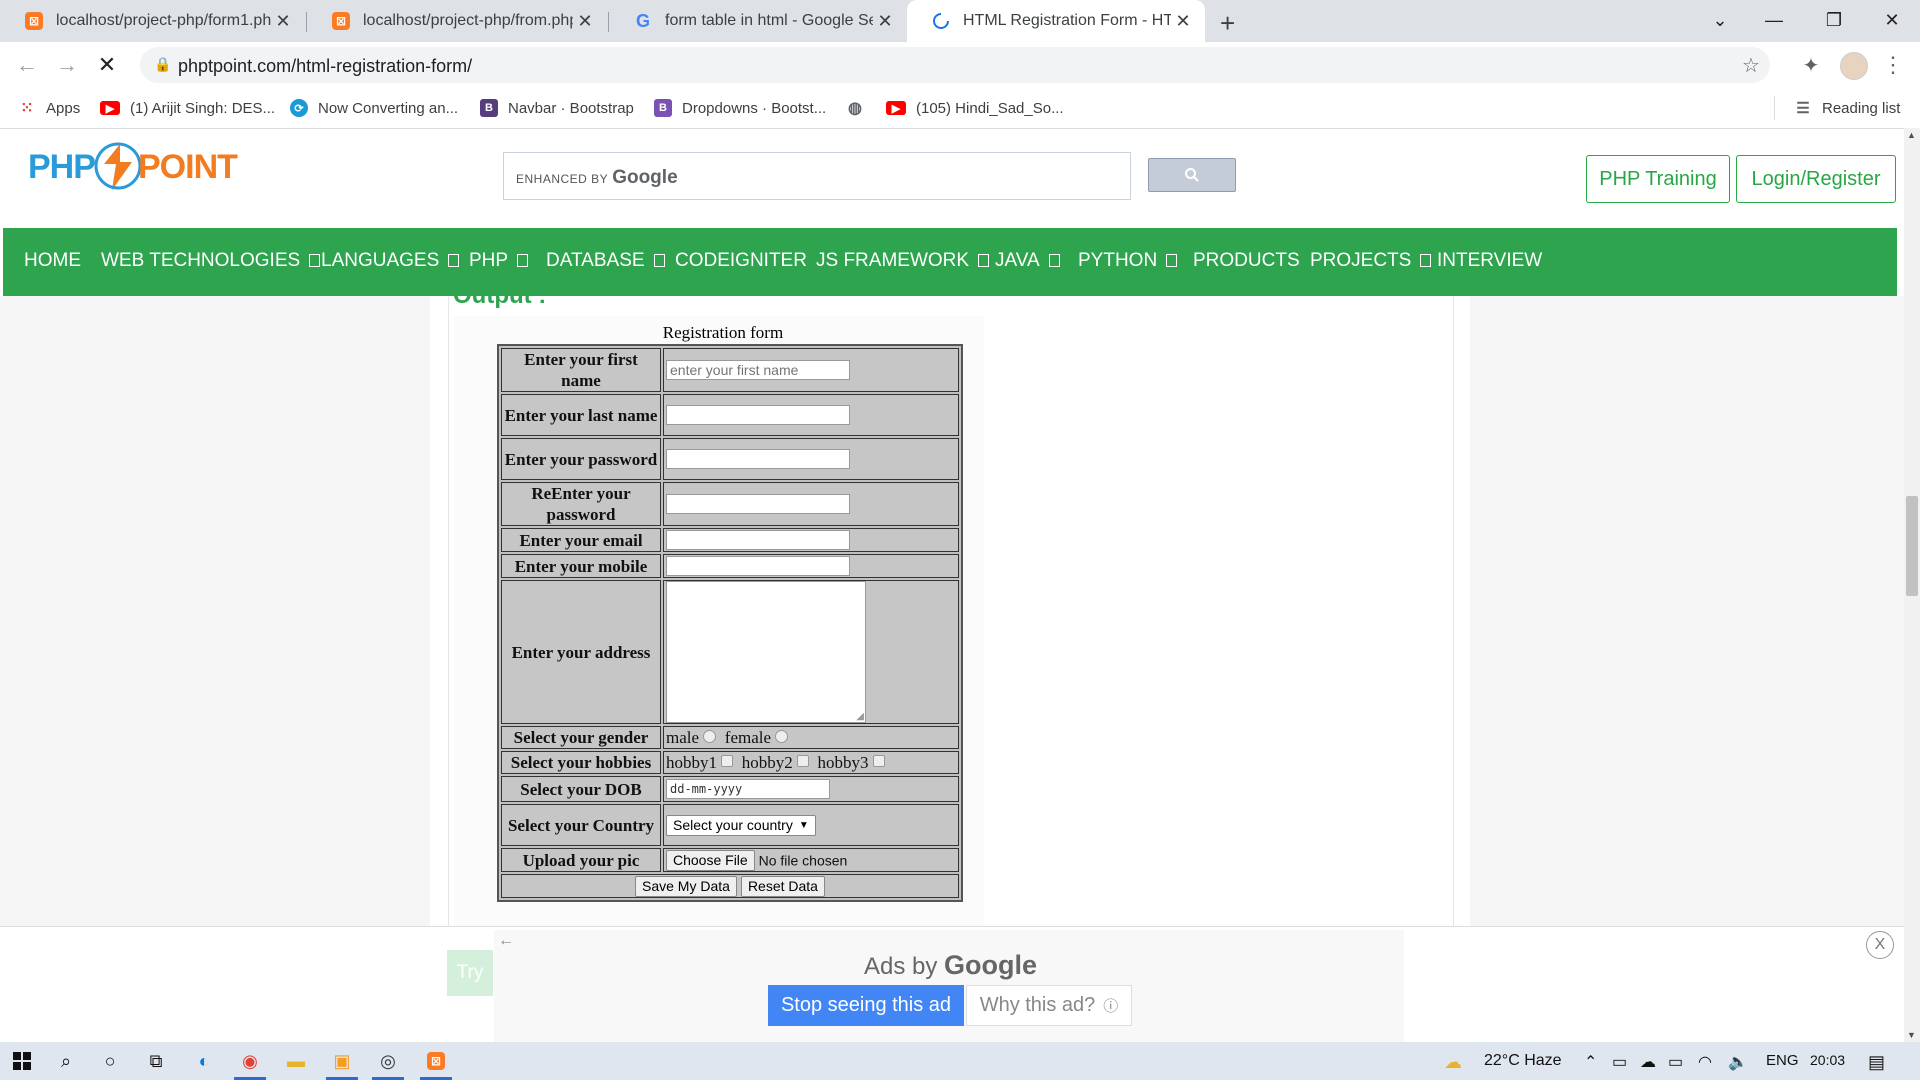 The height and width of the screenshot is (1080, 1920). I want to click on obs-icon: ◎, so click(388, 1061).